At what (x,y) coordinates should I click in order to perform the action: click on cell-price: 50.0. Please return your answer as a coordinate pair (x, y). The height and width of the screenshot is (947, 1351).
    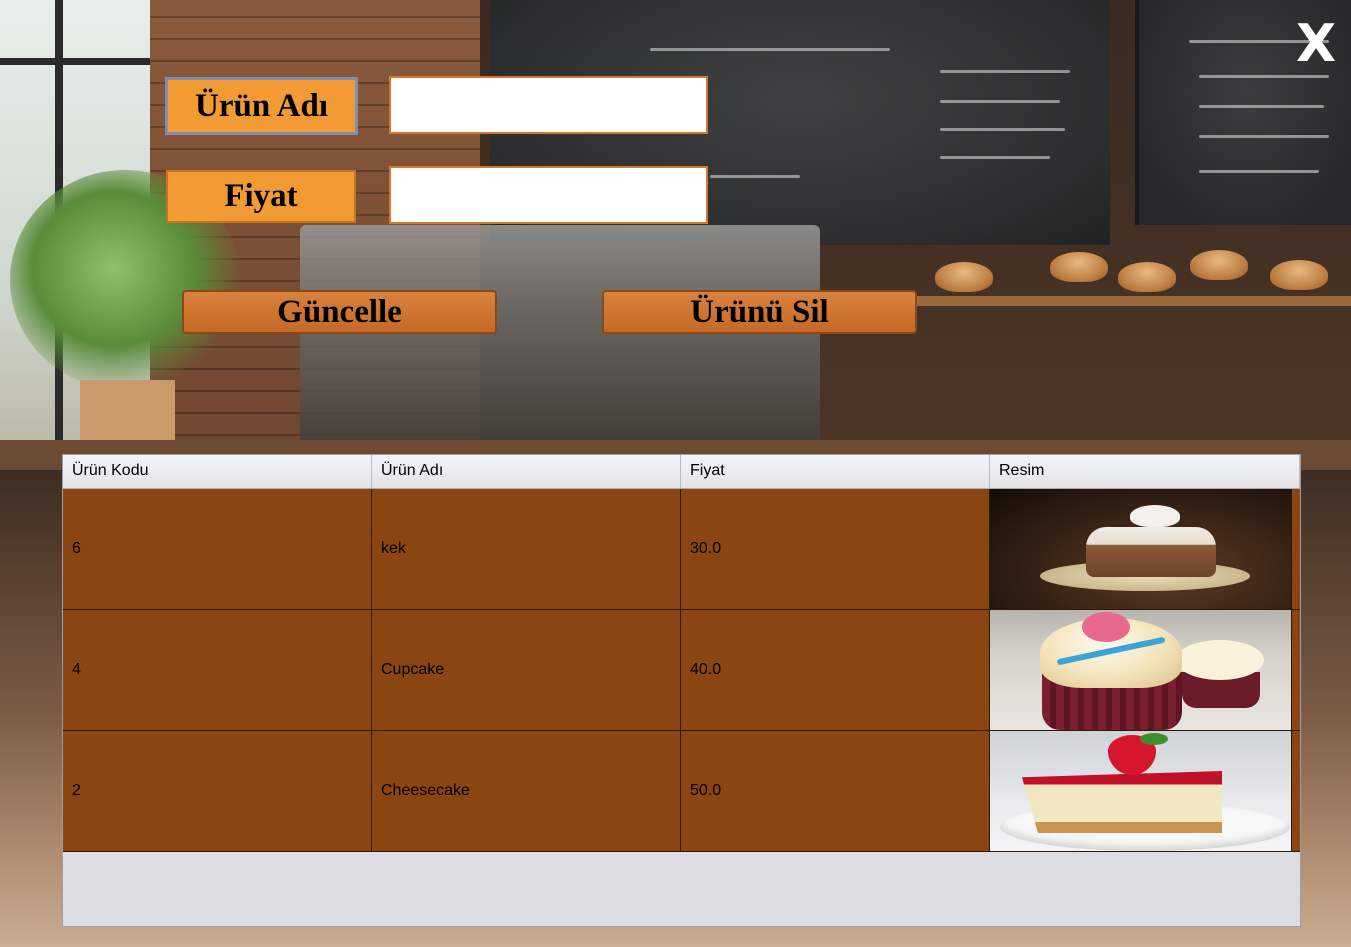
    Looking at the image, I should click on (835, 791).